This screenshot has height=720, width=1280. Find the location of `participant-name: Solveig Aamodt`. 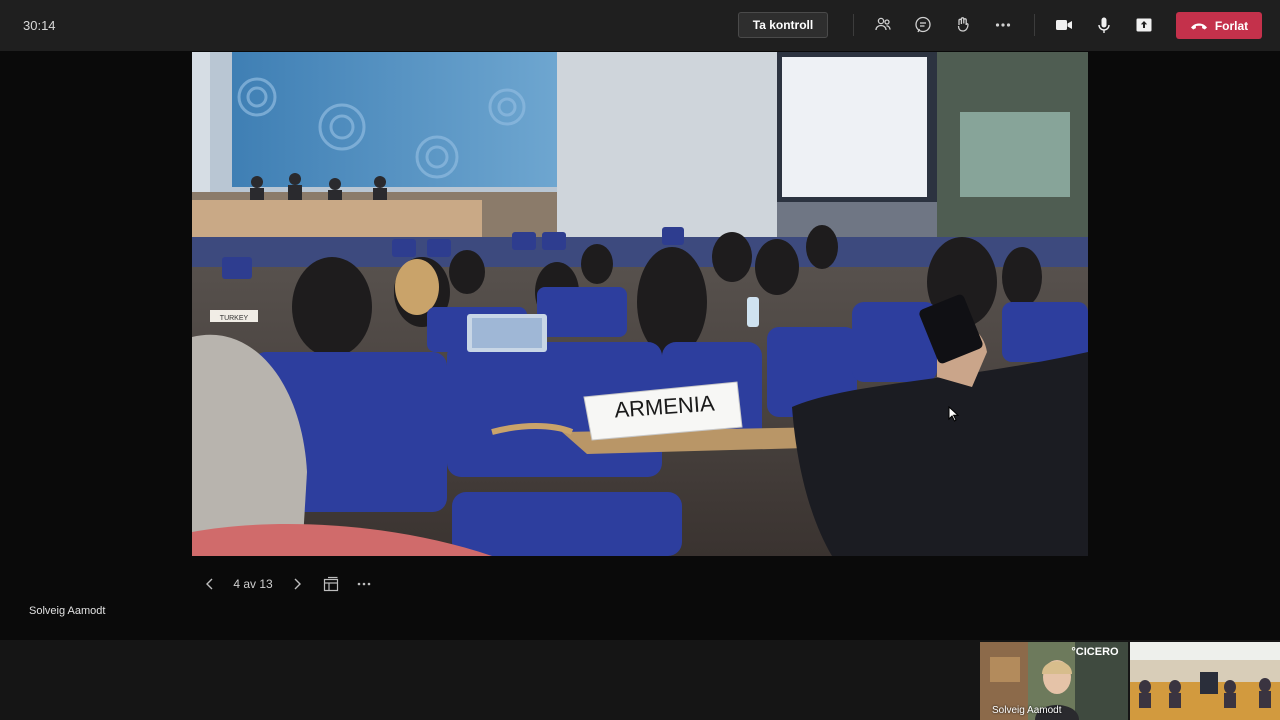

participant-name: Solveig Aamodt is located at coordinates (1027, 710).